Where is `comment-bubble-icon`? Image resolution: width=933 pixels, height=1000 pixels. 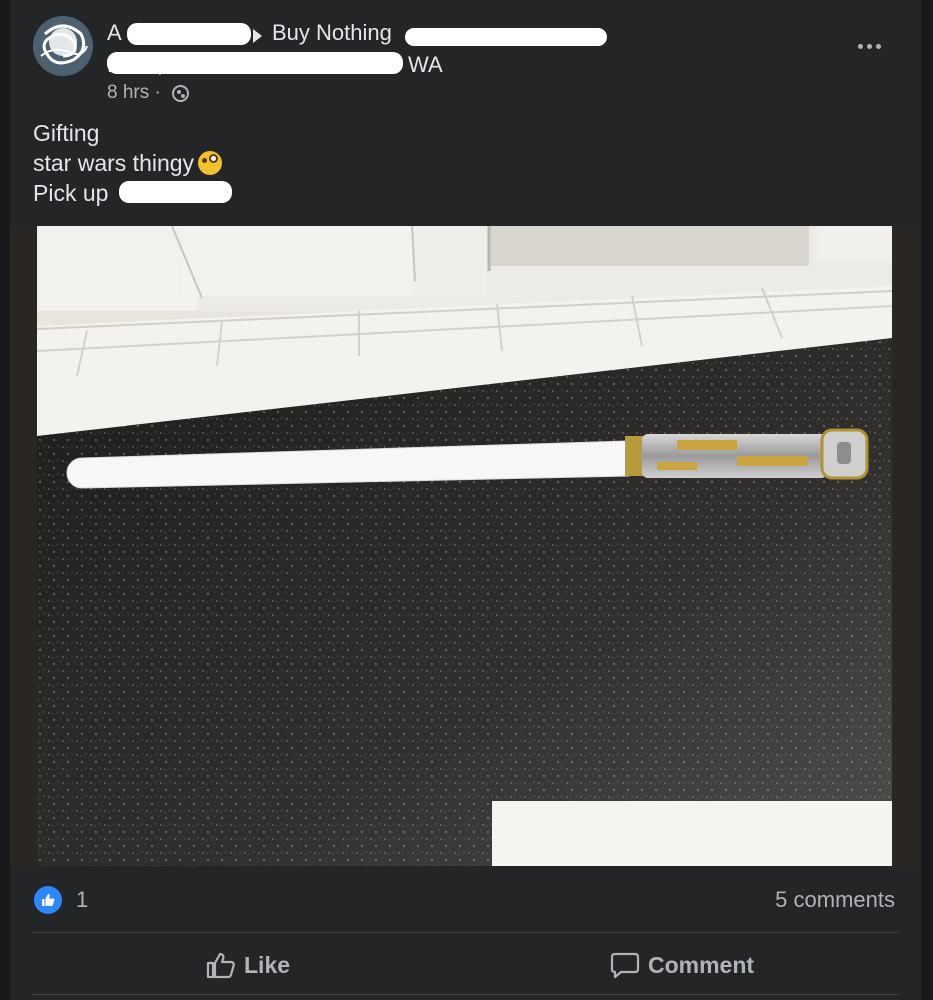
comment-bubble-icon is located at coordinates (625, 965).